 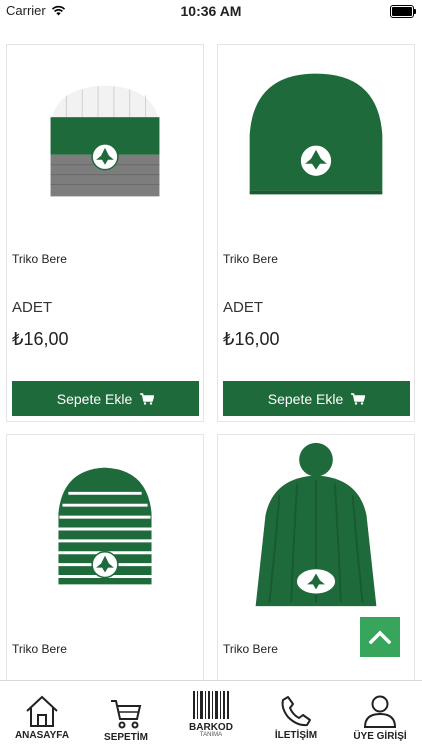 I want to click on status-bar: Carrier 10:36 AM, so click(x=211, y=11).